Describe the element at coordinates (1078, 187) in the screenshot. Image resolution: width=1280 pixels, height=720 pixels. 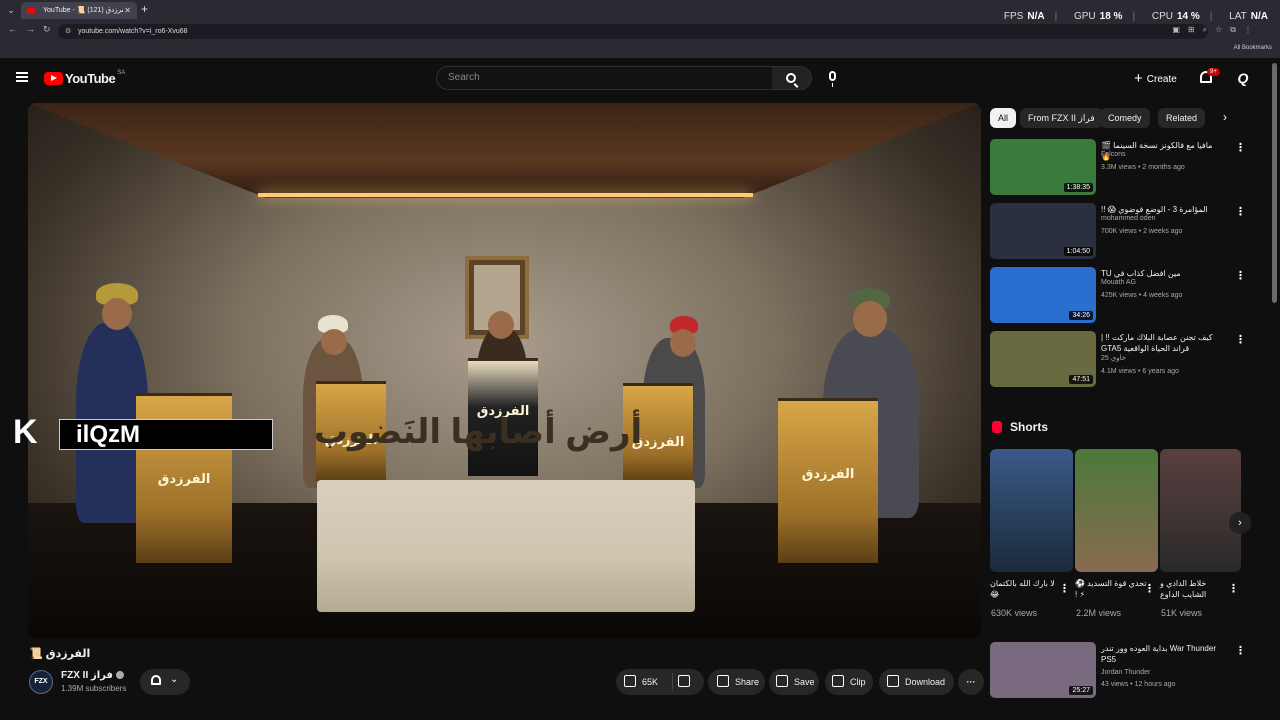
I see `duration-badge: 1:38:35` at that location.